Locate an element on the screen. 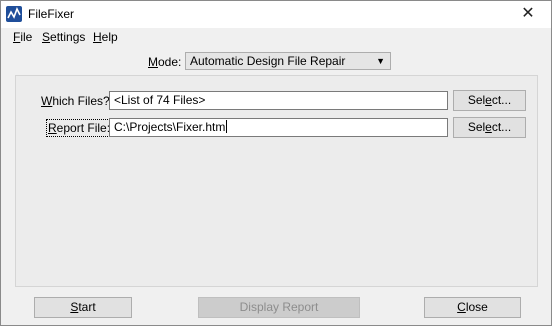  which-files-label-key: W is located at coordinates (47, 101).